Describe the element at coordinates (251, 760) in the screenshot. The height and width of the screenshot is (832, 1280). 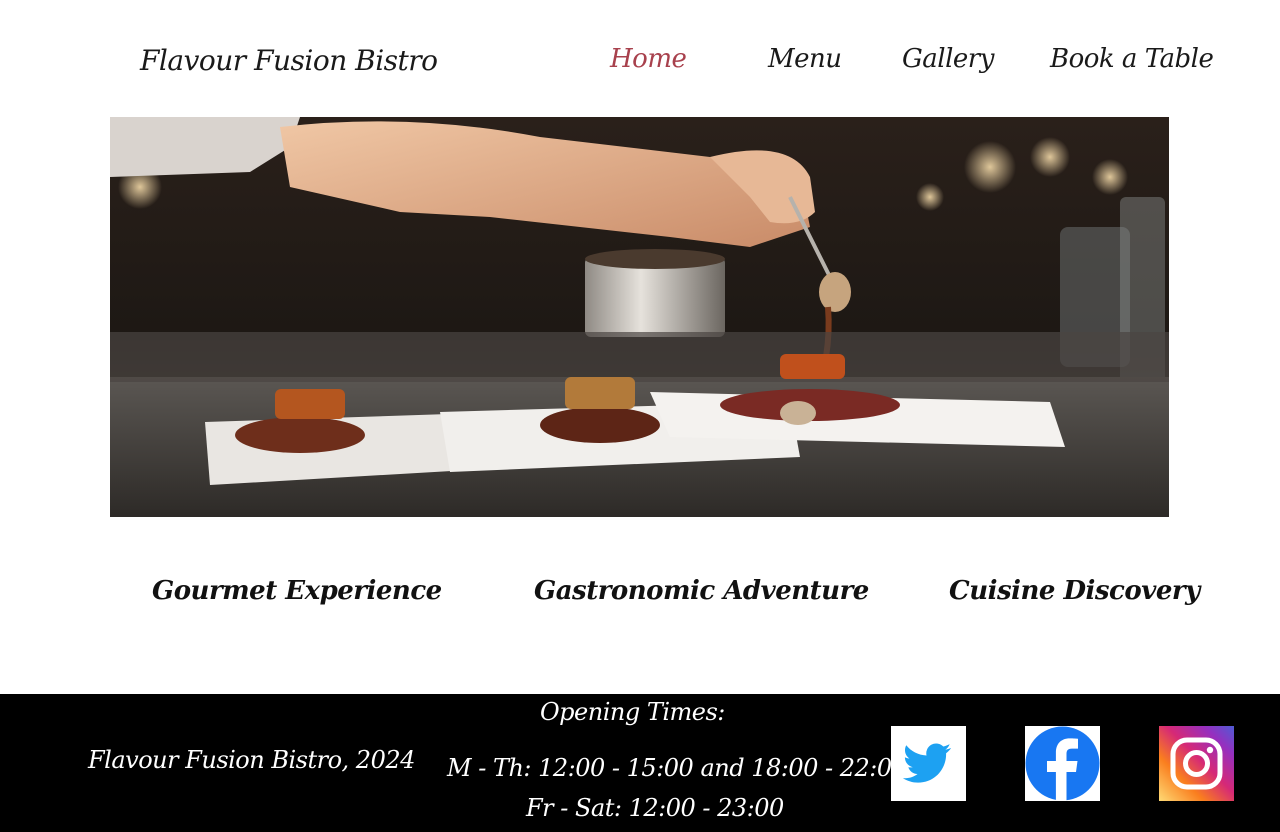
I see `footer-copyright: Flavour Fusion Bistro, 2024` at that location.